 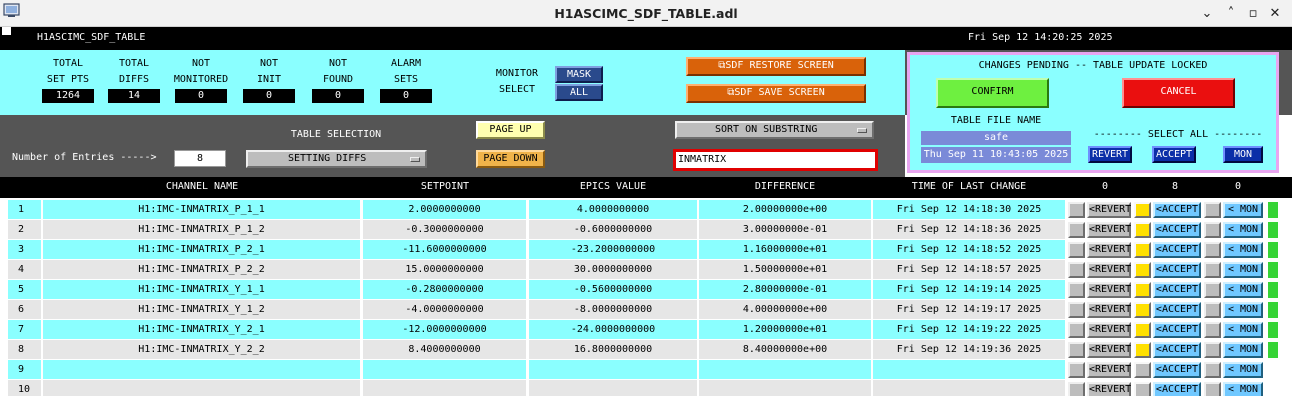 What do you see at coordinates (613, 369) in the screenshot?
I see `row-epics-value` at bounding box center [613, 369].